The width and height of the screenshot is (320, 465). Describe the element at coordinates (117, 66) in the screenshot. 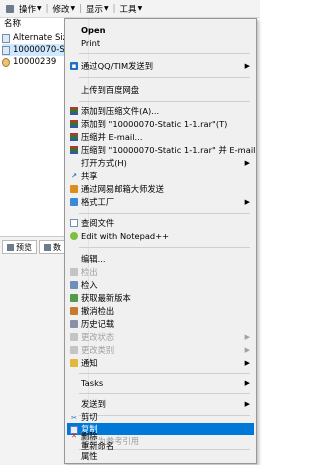

I see `menu-item-label: 通过QQ/TIM发送到` at that location.